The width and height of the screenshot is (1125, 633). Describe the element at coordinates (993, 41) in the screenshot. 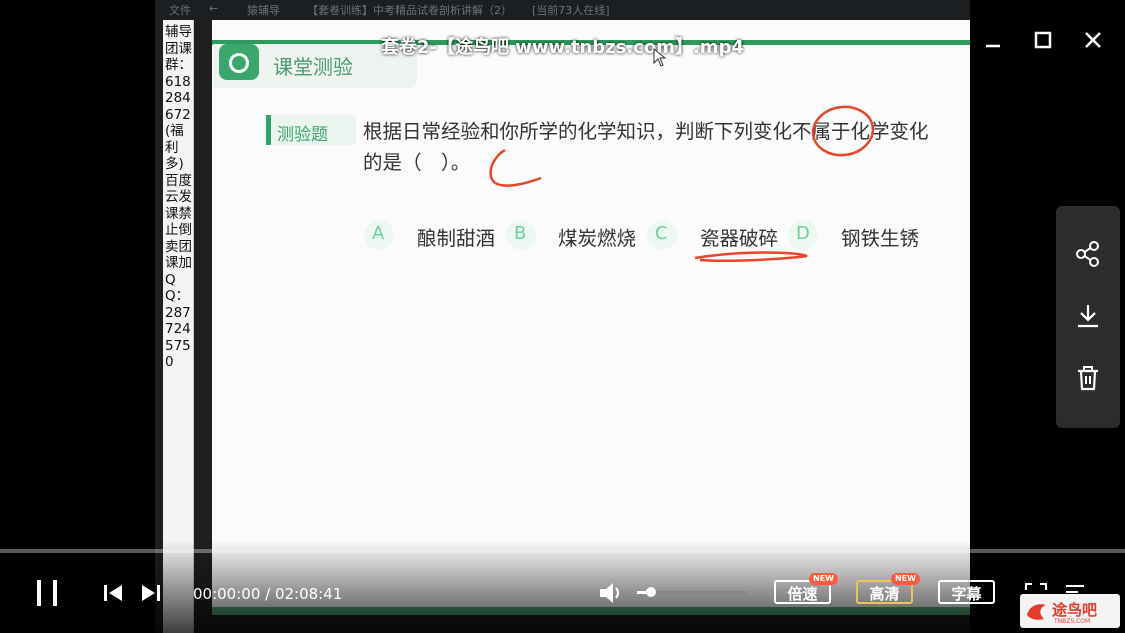

I see `minimize-button` at that location.